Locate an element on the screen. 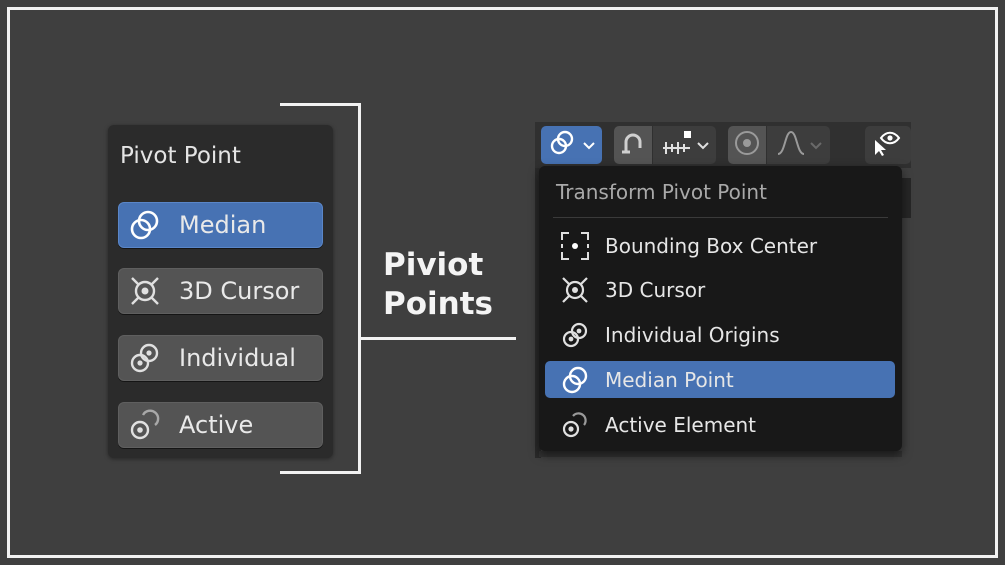 The height and width of the screenshot is (565, 1005). menu-item-label: Individual Origins is located at coordinates (692, 334).